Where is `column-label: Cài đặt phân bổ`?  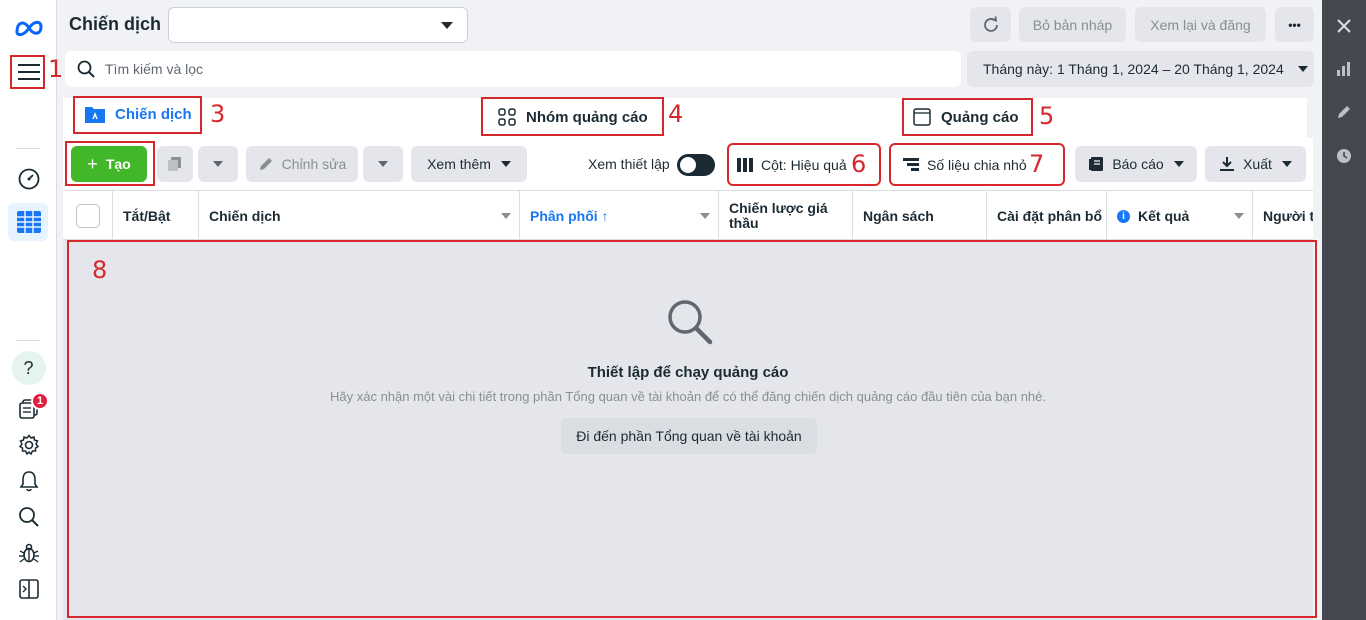
column-label: Cài đặt phân bổ is located at coordinates (1049, 216).